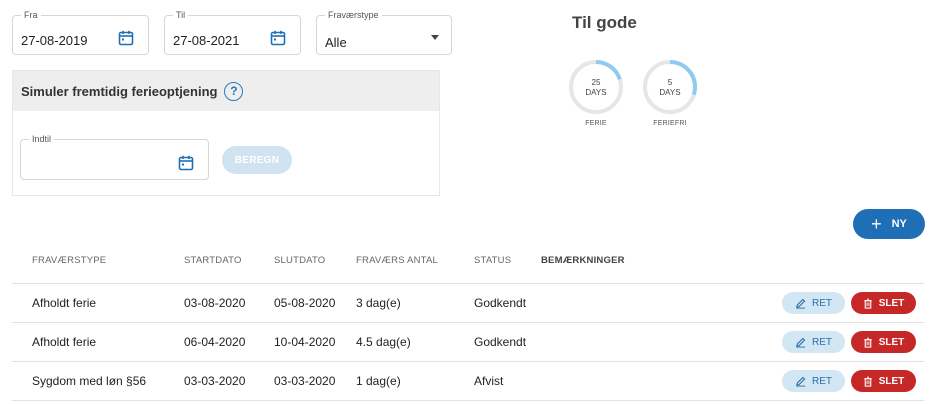 Image resolution: width=940 pixels, height=404 pixels. Describe the element at coordinates (468, 400) in the screenshot. I see `row-divider` at that location.